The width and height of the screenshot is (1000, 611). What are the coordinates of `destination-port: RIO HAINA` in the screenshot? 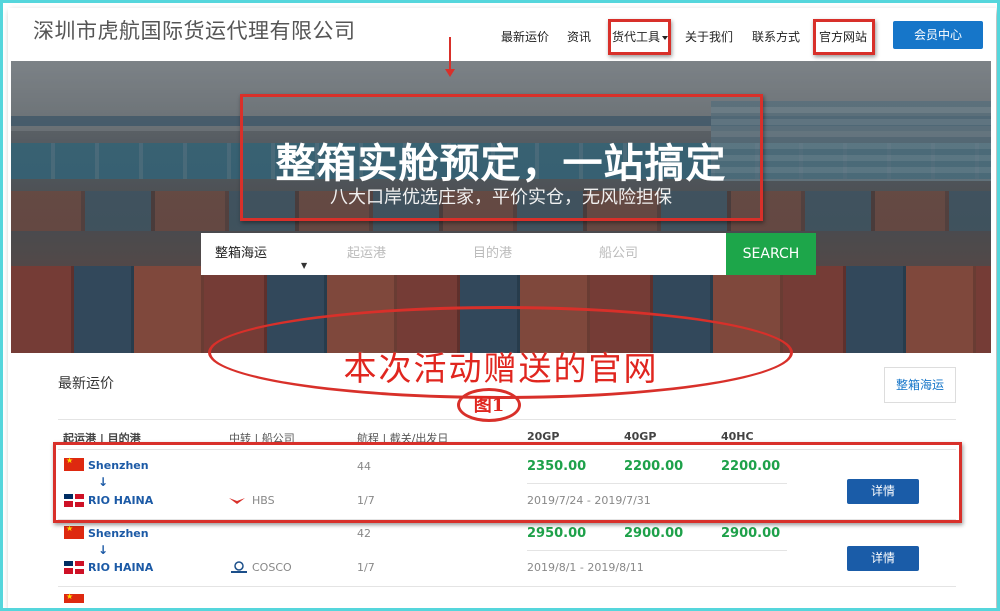 It's located at (120, 567).